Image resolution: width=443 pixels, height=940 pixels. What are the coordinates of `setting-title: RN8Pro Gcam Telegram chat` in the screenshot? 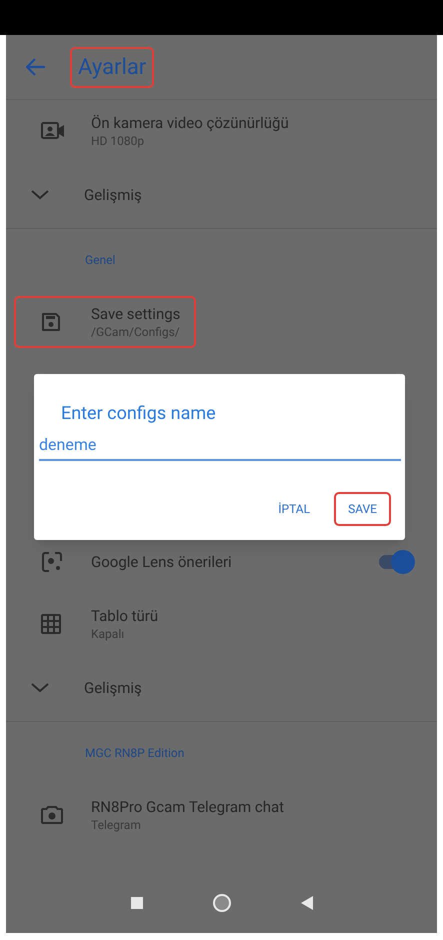 It's located at (187, 807).